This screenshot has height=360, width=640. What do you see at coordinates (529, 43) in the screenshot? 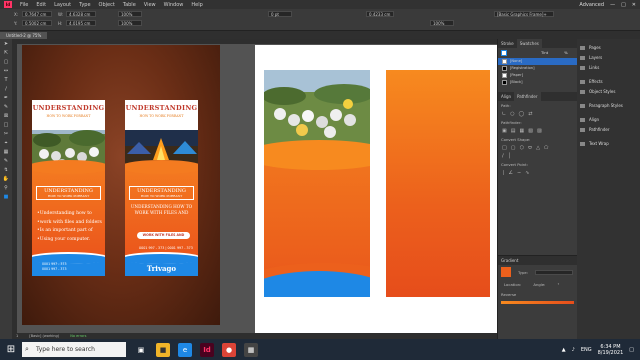
I see `swatches-tab: Swatches` at bounding box center [529, 43].